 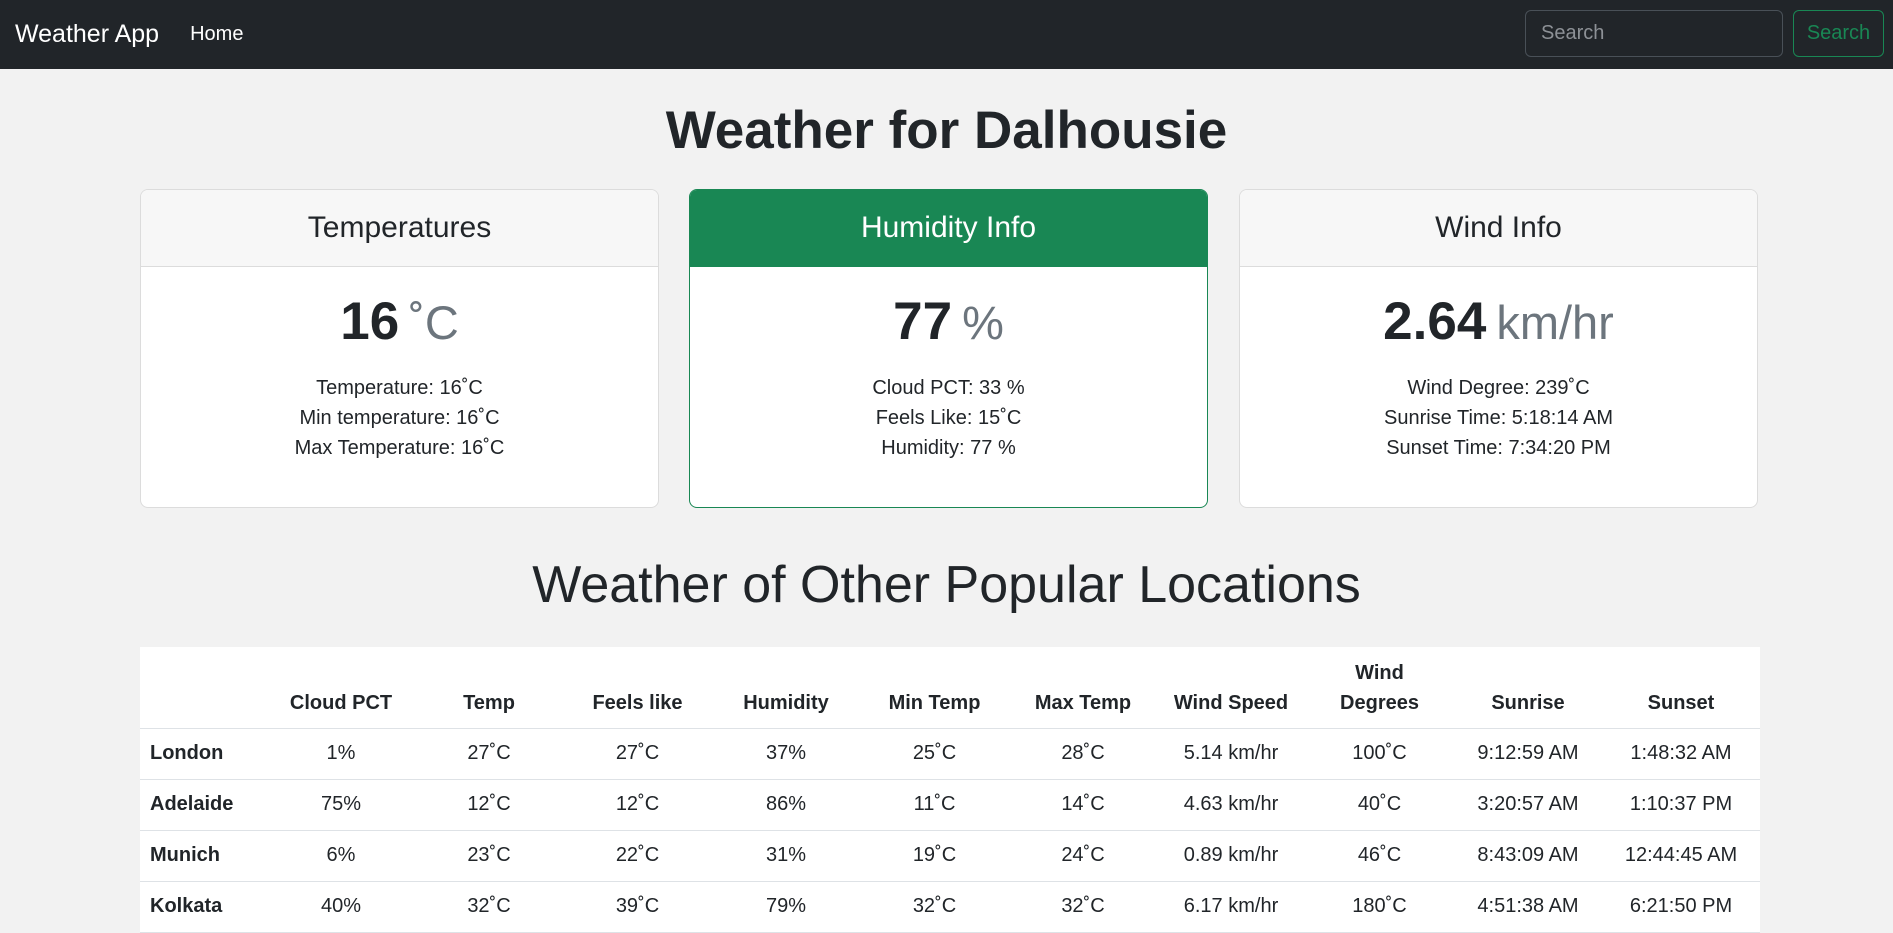 What do you see at coordinates (489, 688) in the screenshot?
I see `column-header-temp: Temp` at bounding box center [489, 688].